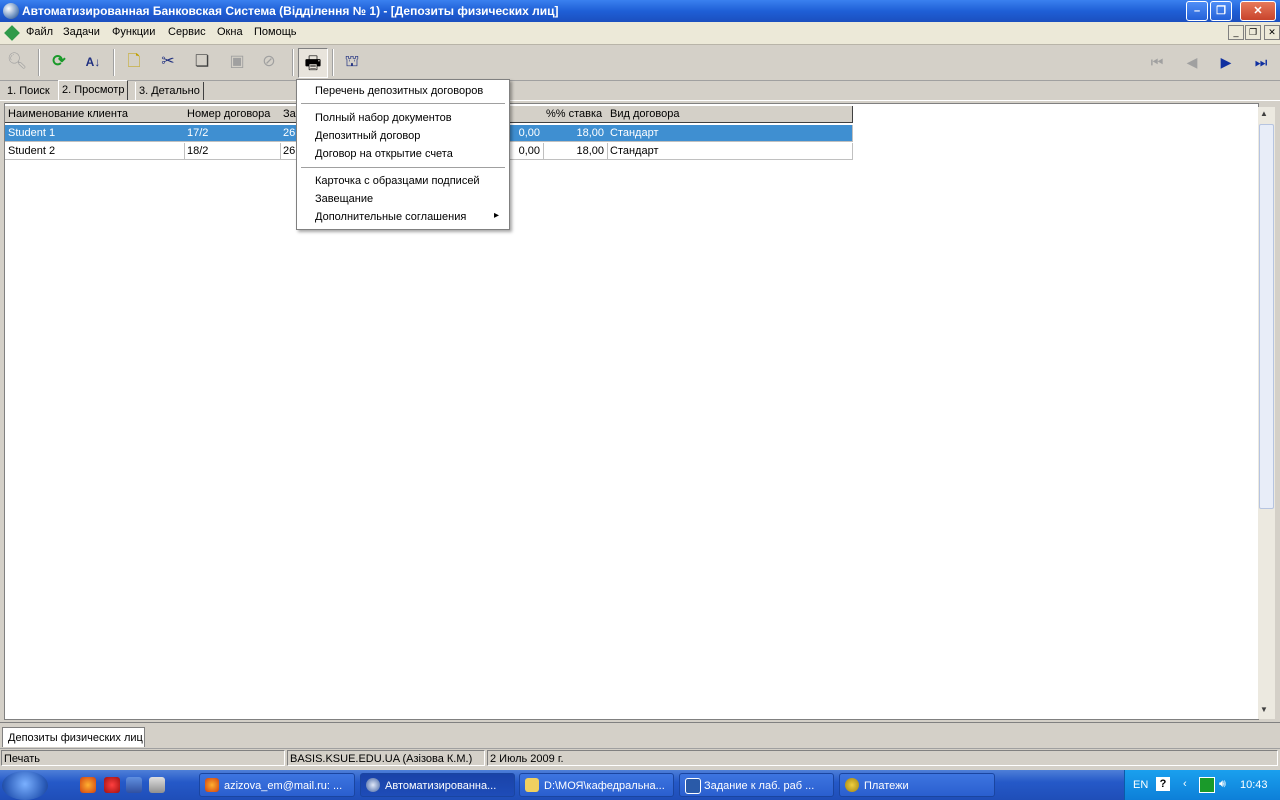 The width and height of the screenshot is (1280, 800). What do you see at coordinates (232, 114) in the screenshot?
I see `column-header-contract: Номер договора` at bounding box center [232, 114].